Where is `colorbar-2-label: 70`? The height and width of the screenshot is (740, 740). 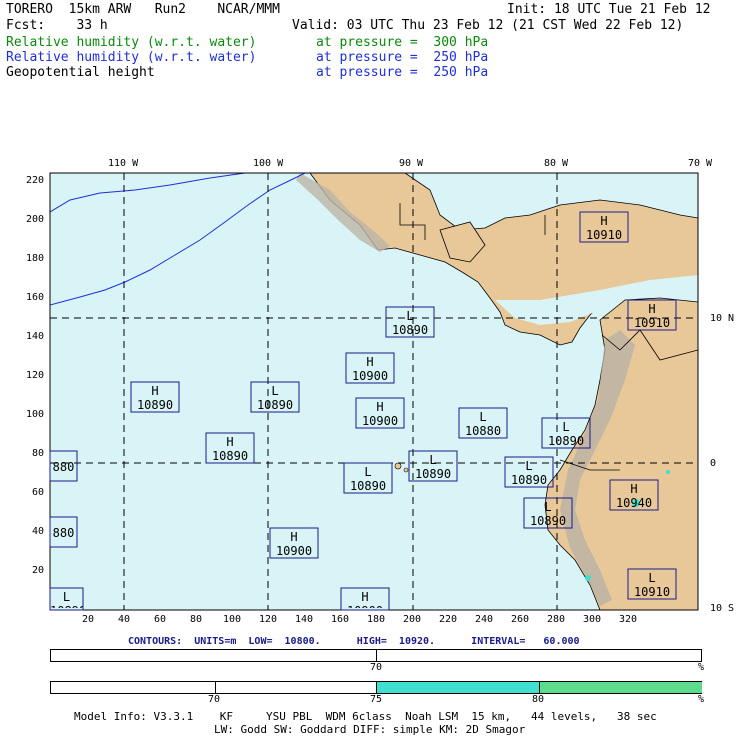
colorbar-2-label: 70 is located at coordinates (214, 699).